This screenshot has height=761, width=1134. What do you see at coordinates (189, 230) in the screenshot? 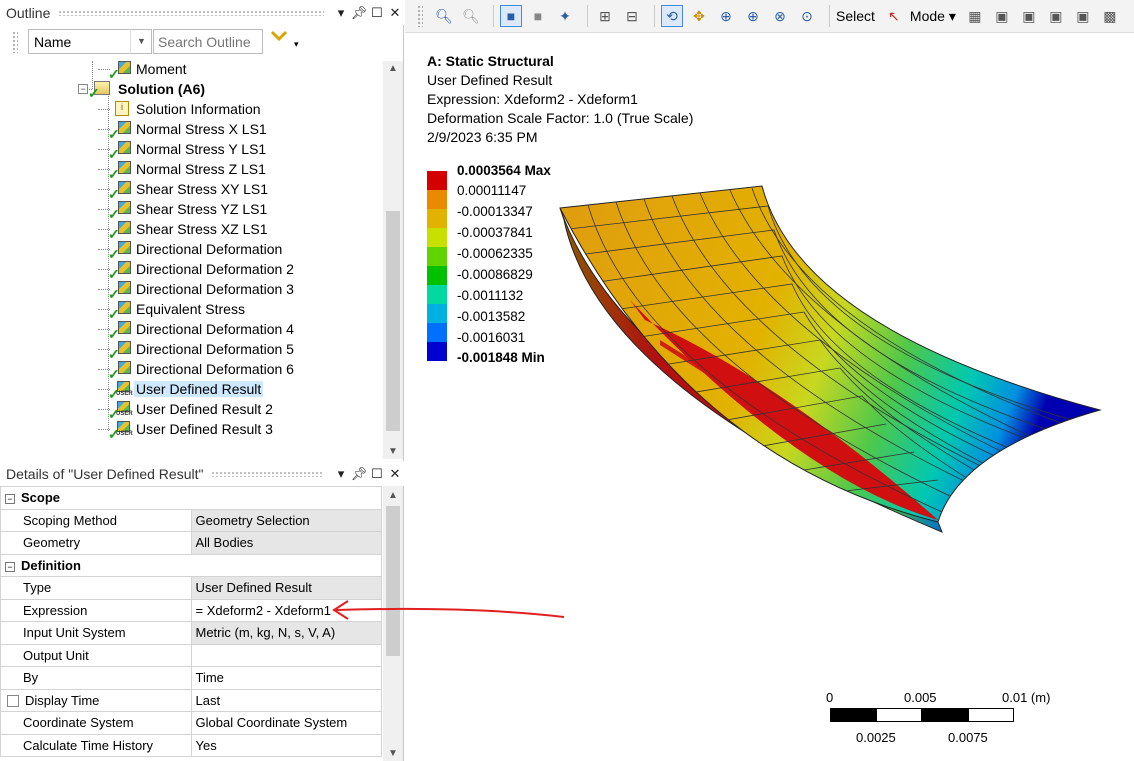
I see `tree-item: ✓ Shear Stress XZ LS1` at bounding box center [189, 230].